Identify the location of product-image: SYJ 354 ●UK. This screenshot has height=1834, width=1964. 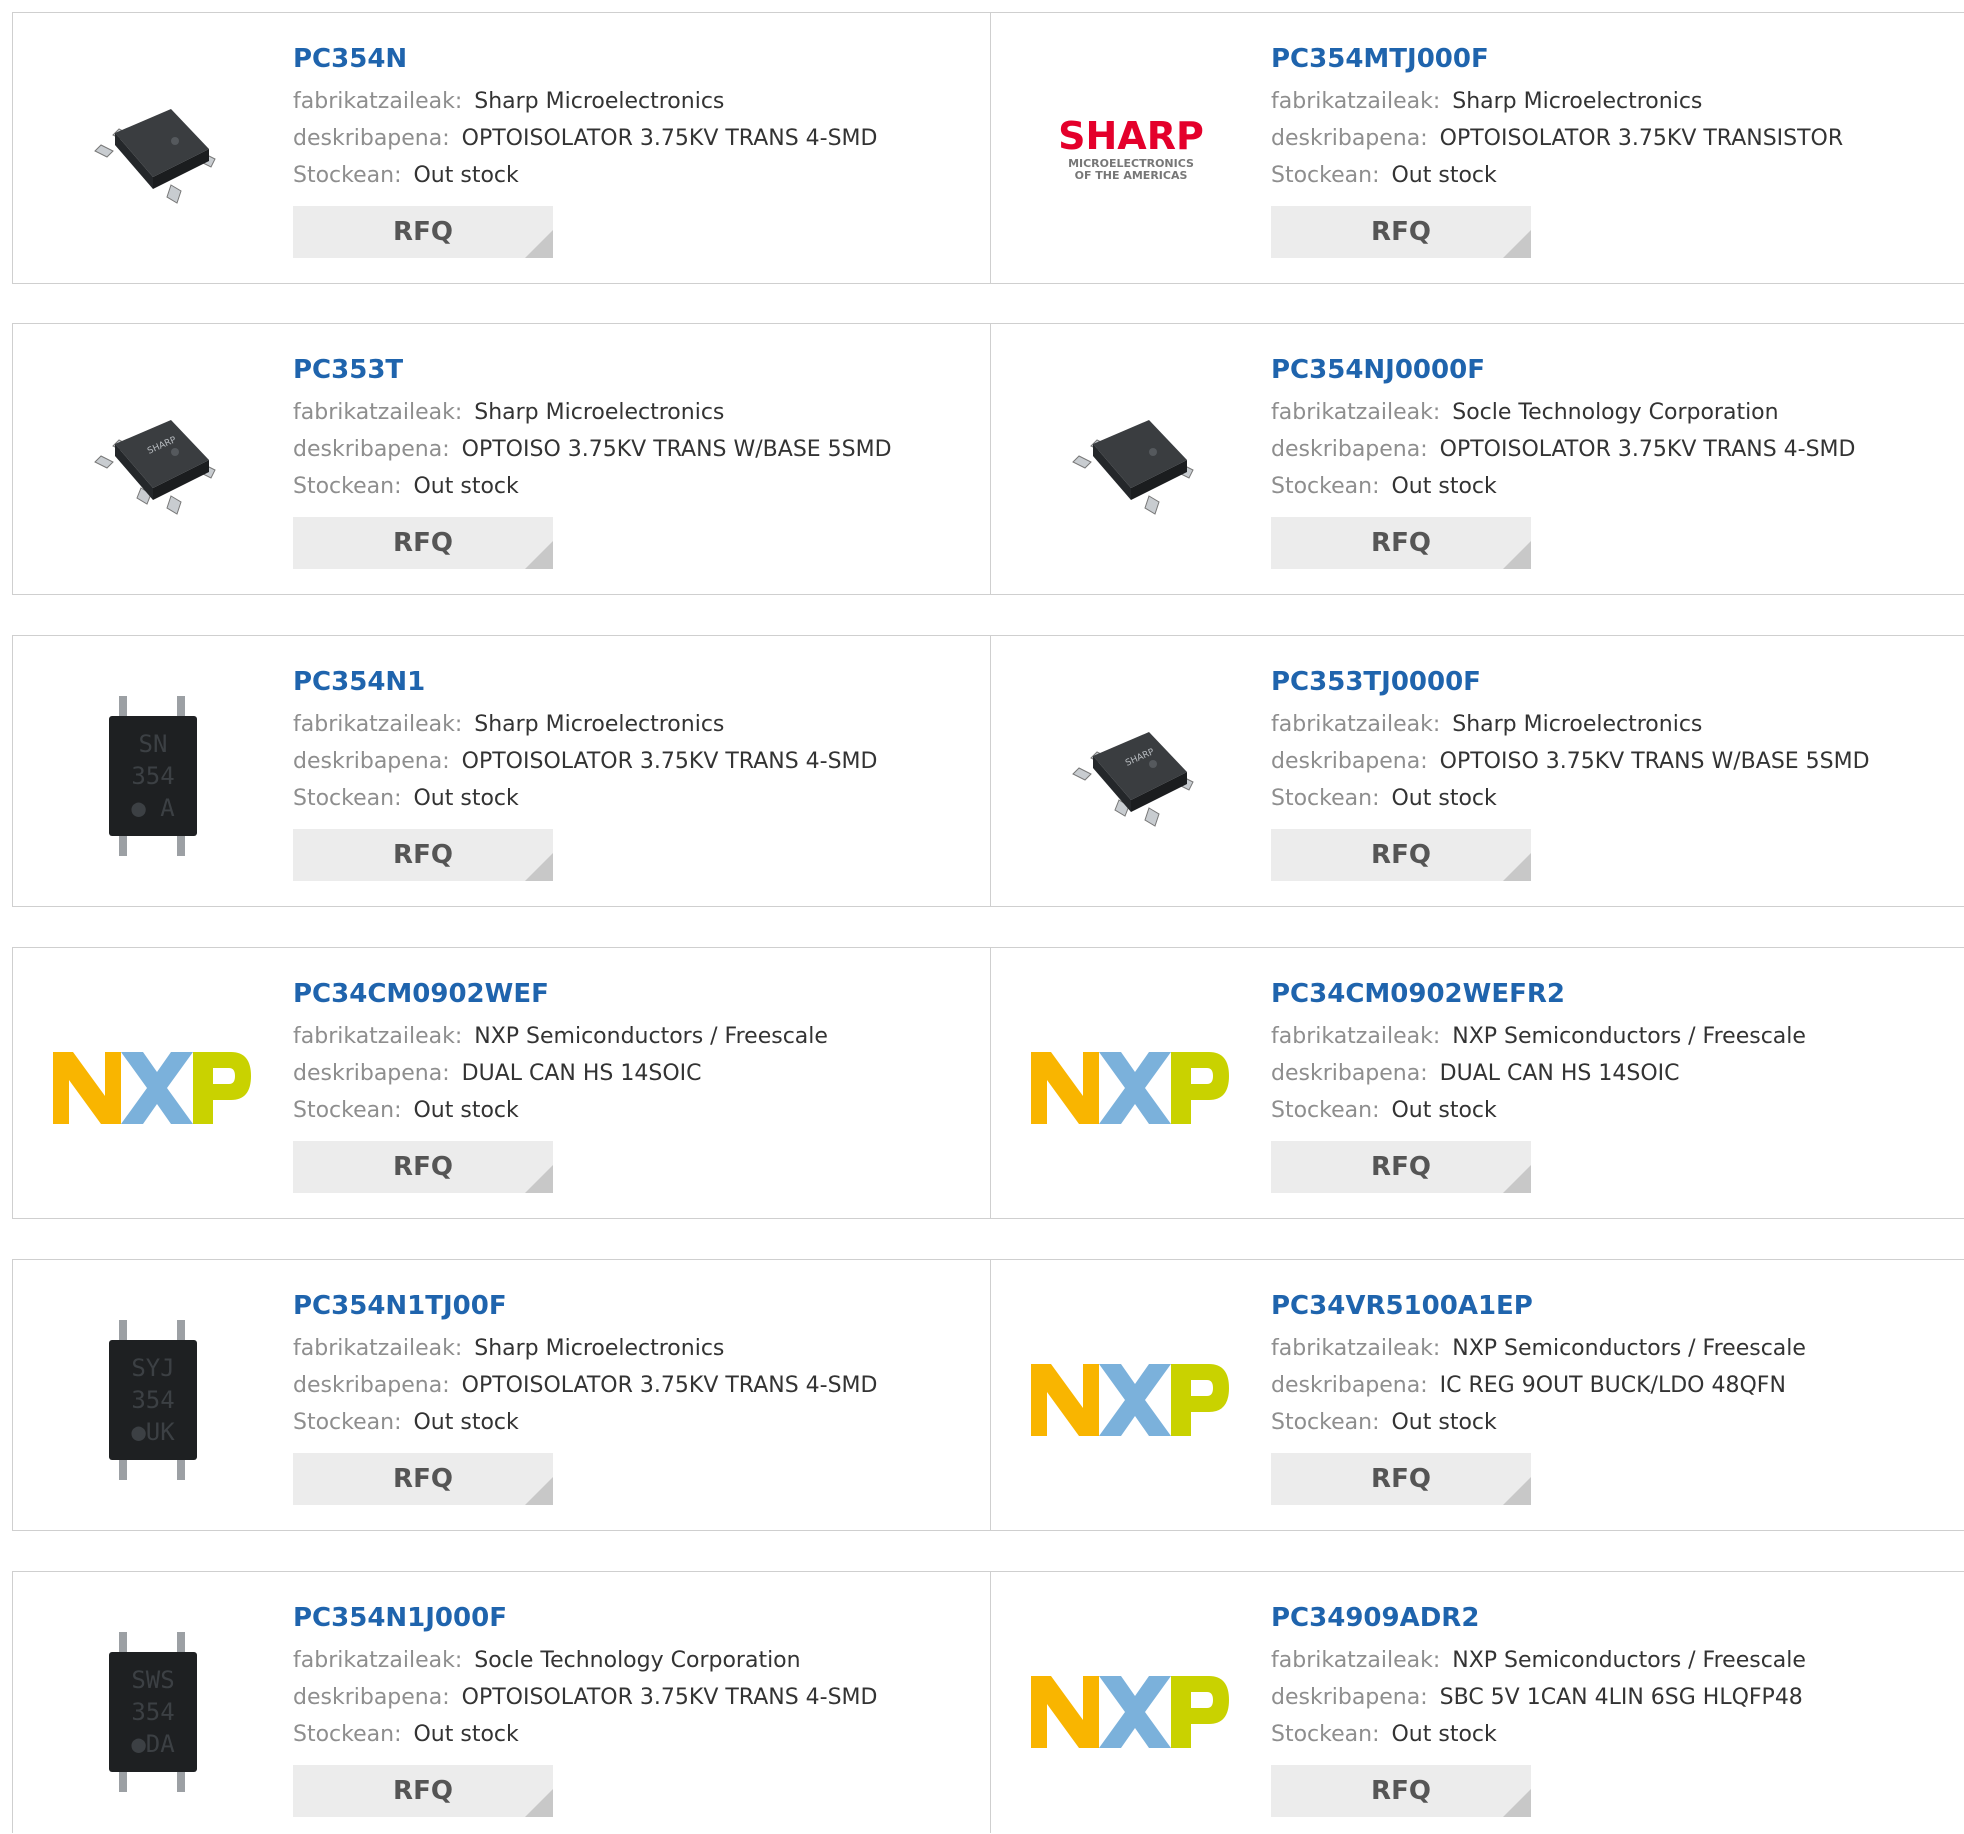
(153, 1400).